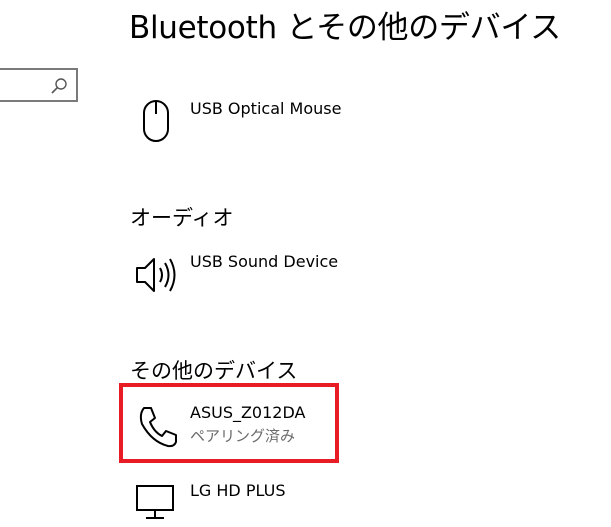 The height and width of the screenshot is (527, 611). I want to click on device-lg-hd-plus: LG HD PLUS, so click(235, 503).